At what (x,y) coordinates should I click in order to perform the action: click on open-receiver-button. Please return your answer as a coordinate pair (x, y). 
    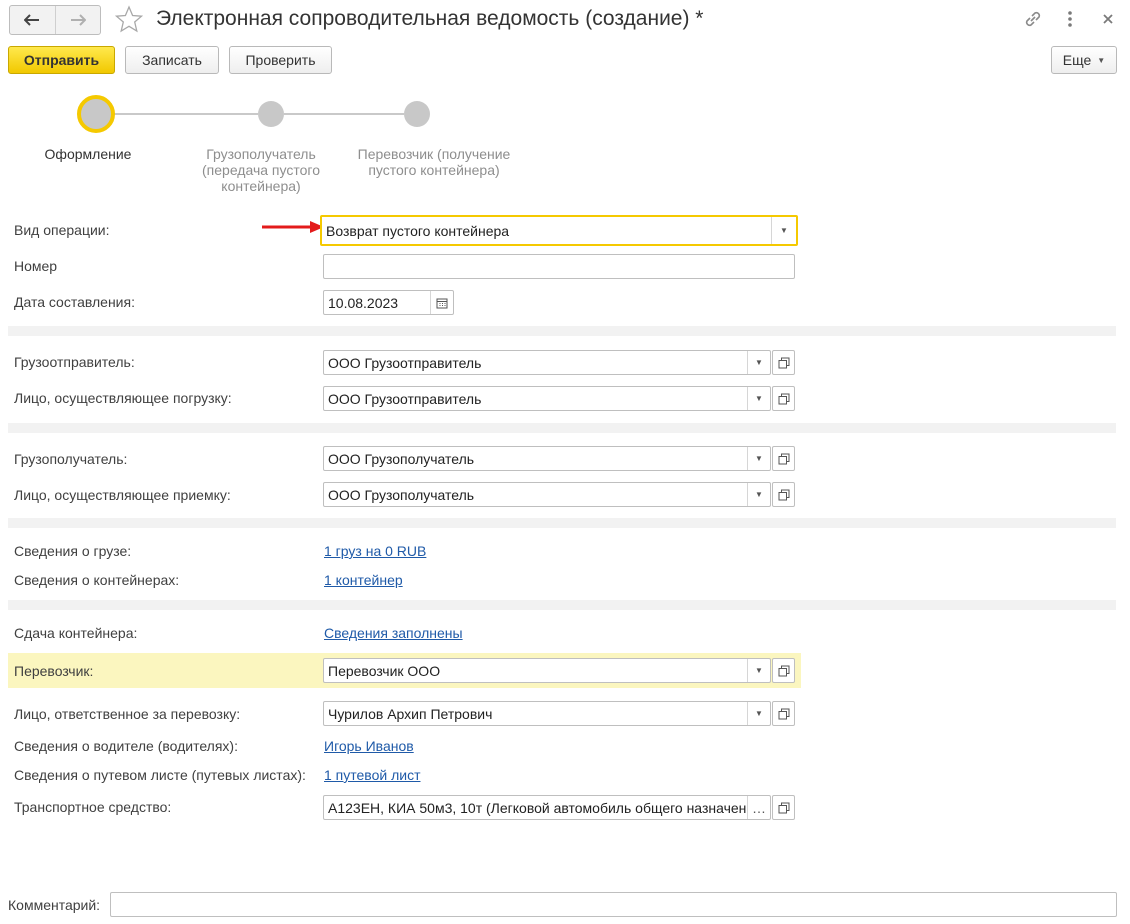
    Looking at the image, I should click on (783, 494).